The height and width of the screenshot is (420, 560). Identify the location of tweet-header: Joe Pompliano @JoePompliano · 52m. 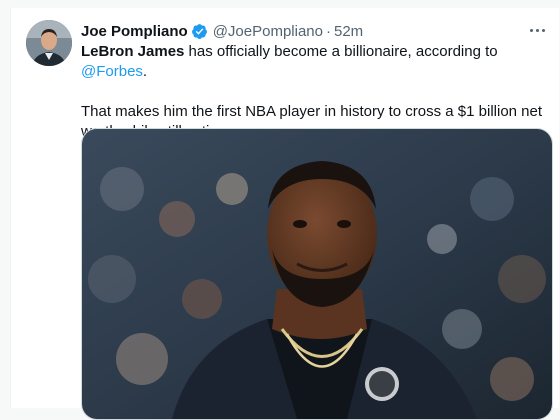
(315, 31).